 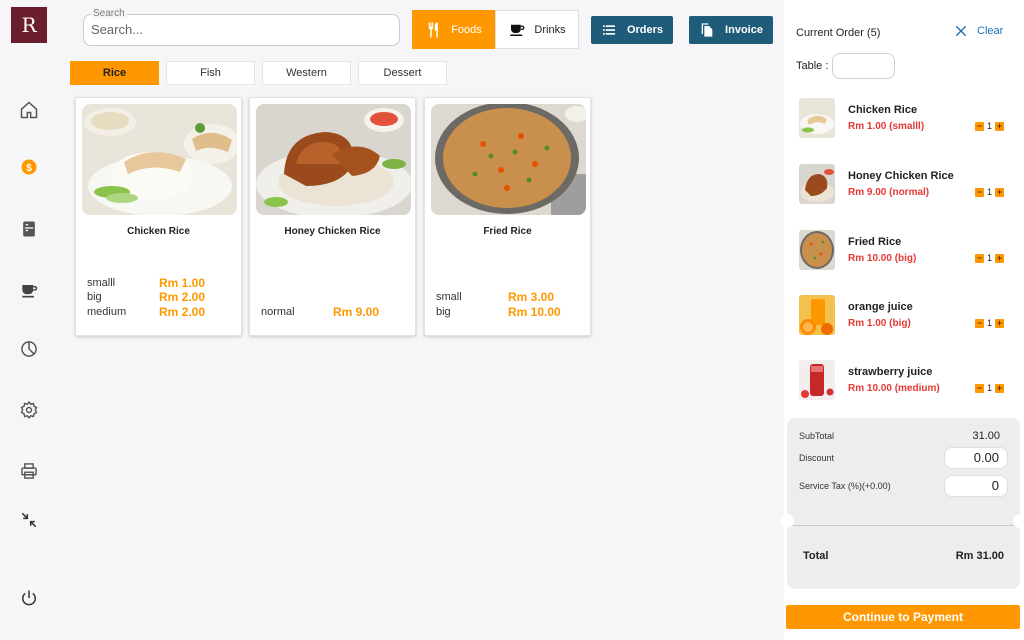 I want to click on app-logo: R, so click(x=29, y=25).